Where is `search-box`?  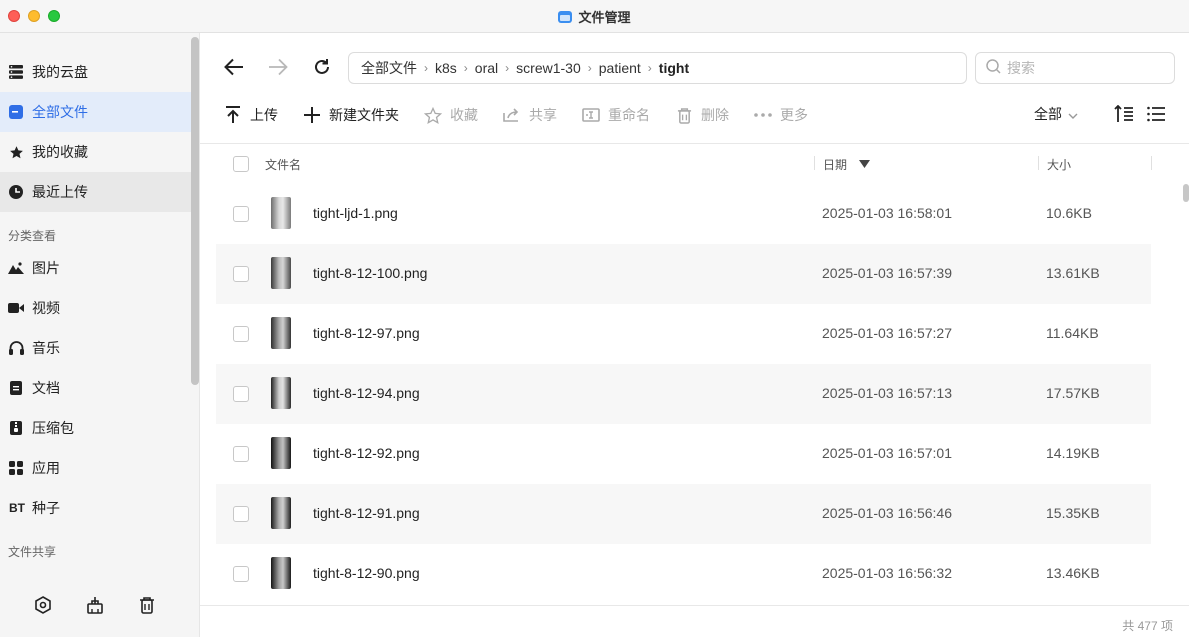 search-box is located at coordinates (1075, 68).